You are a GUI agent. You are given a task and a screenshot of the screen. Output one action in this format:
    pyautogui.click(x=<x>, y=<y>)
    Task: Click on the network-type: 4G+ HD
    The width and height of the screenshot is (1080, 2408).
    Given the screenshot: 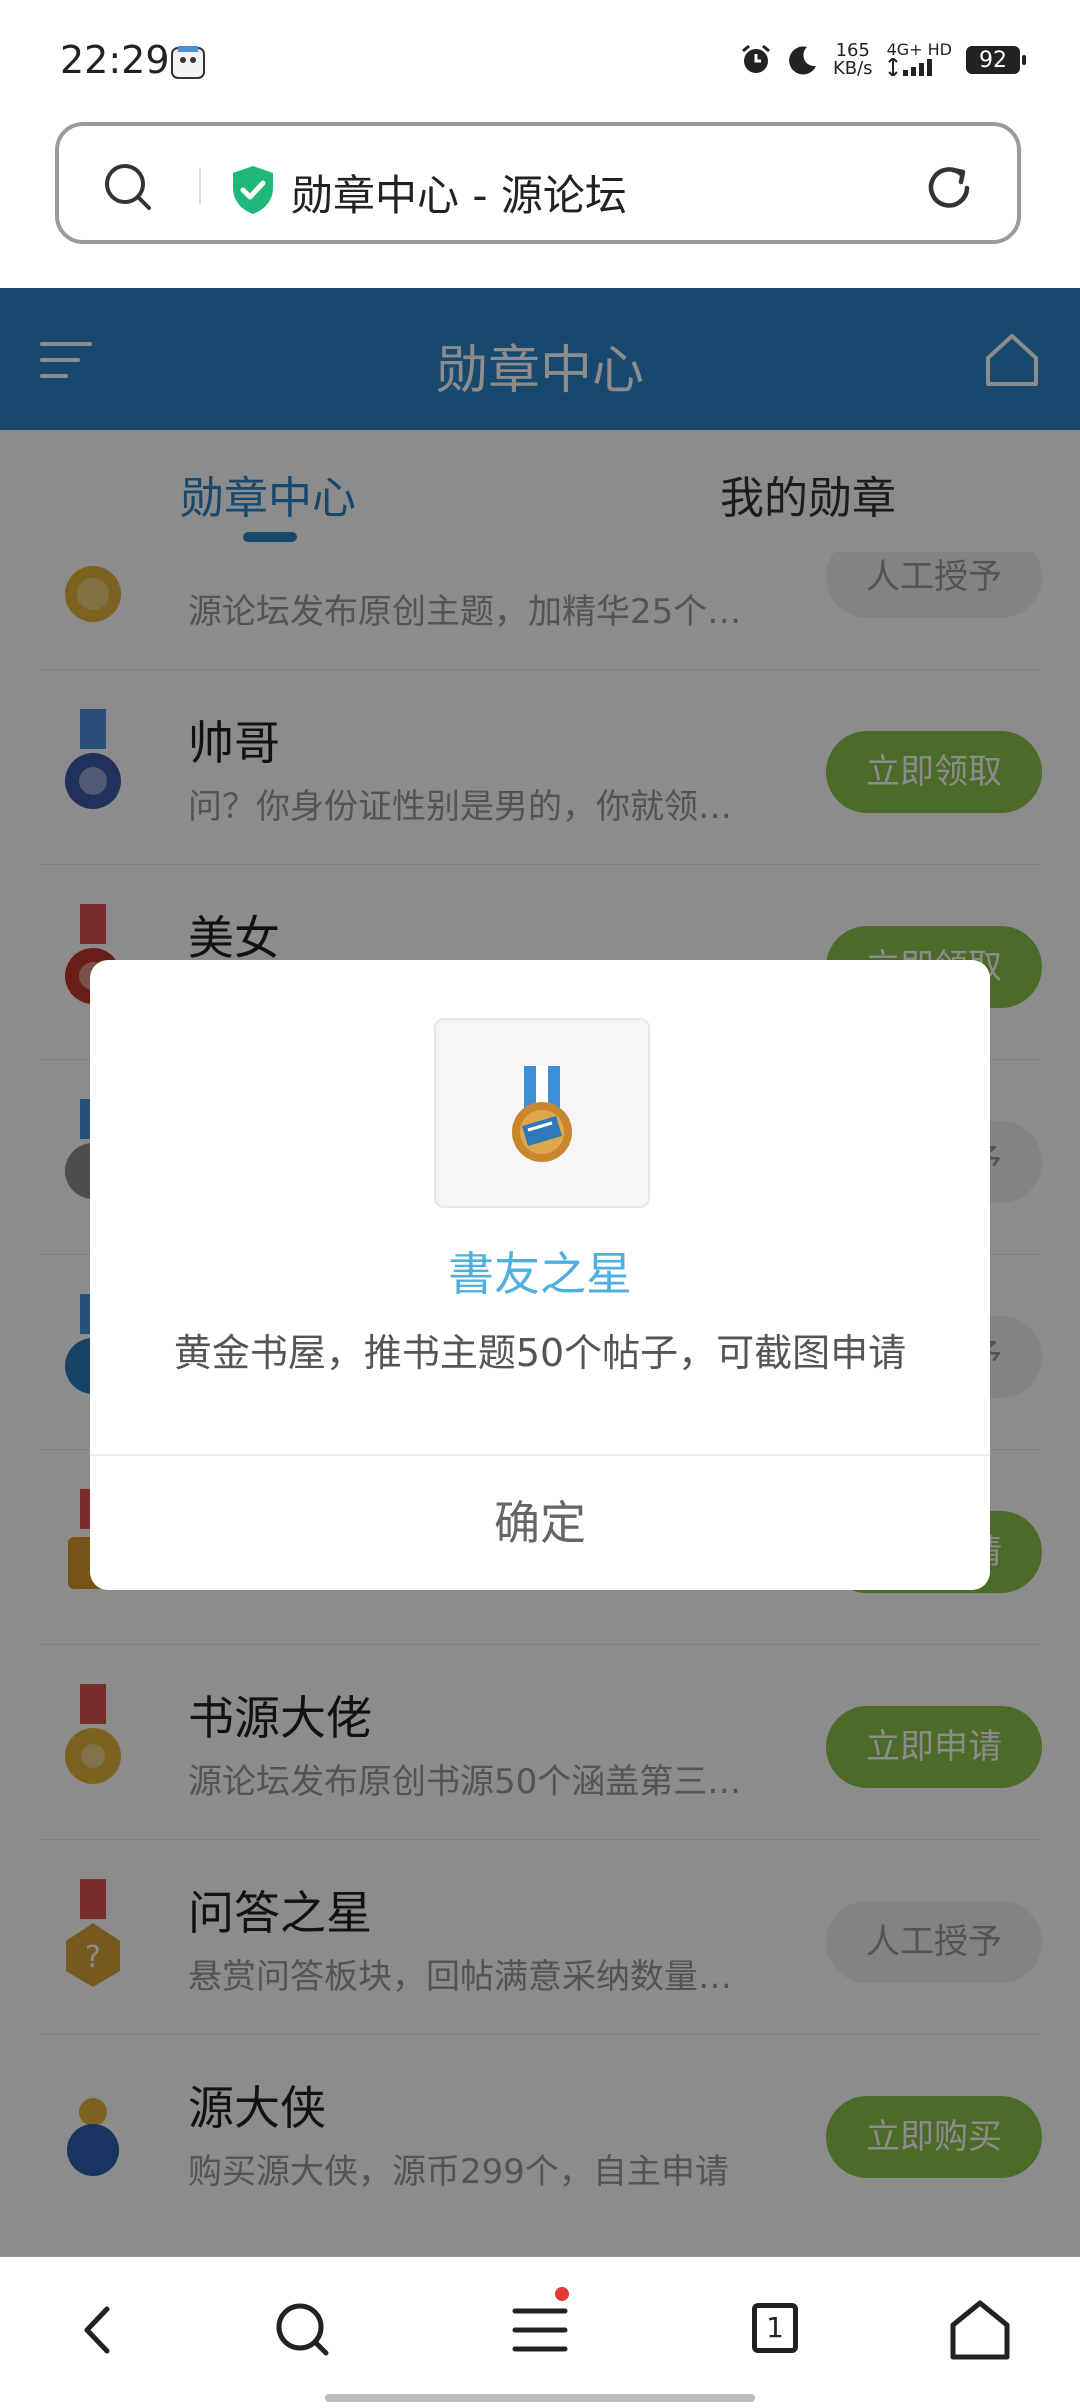 What is the action you would take?
    pyautogui.click(x=919, y=49)
    